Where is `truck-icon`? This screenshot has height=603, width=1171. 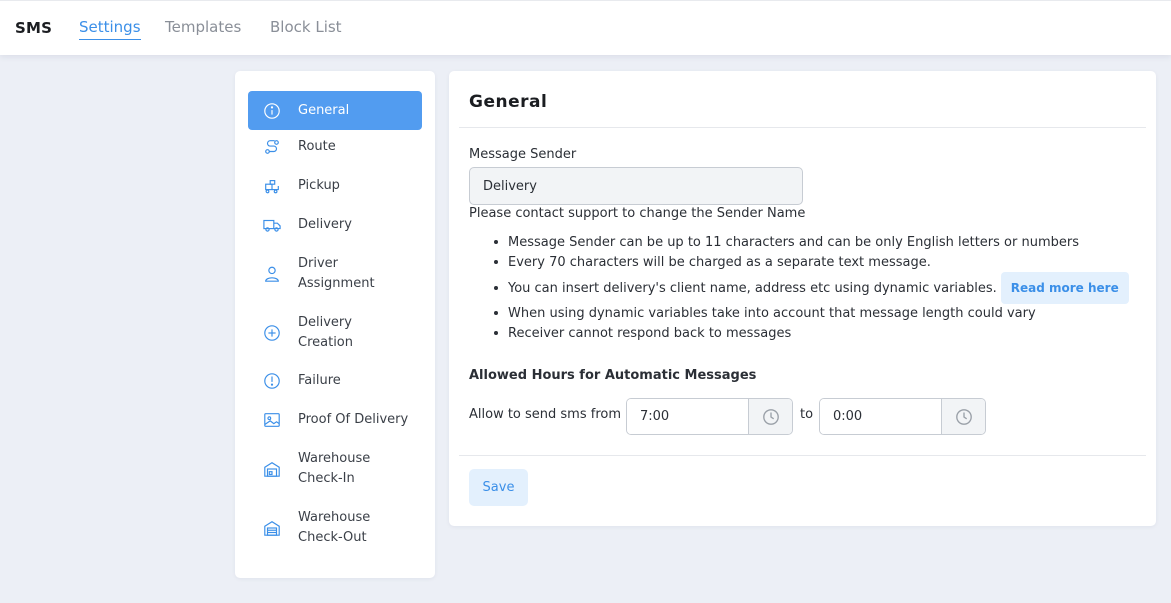 truck-icon is located at coordinates (272, 225).